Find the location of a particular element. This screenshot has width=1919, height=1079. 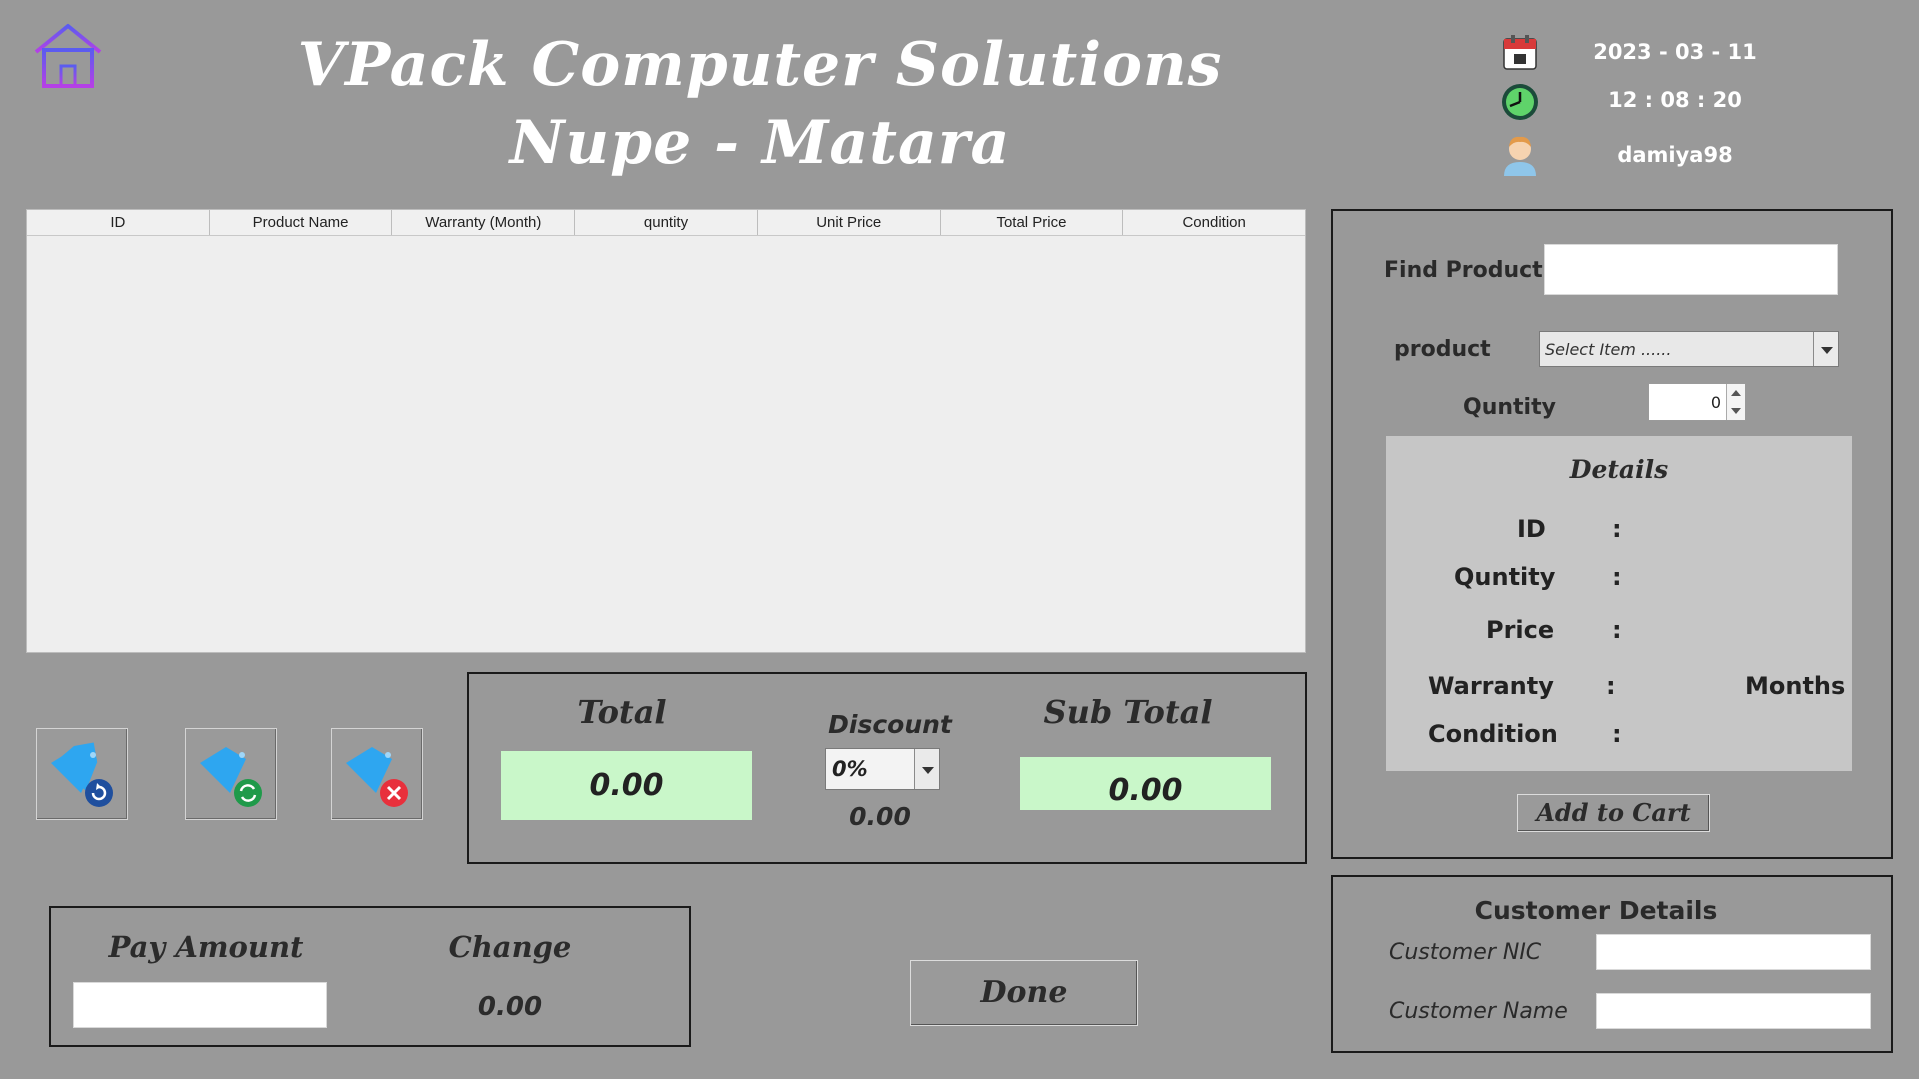

detail-price-label: Price is located at coordinates (1520, 630).